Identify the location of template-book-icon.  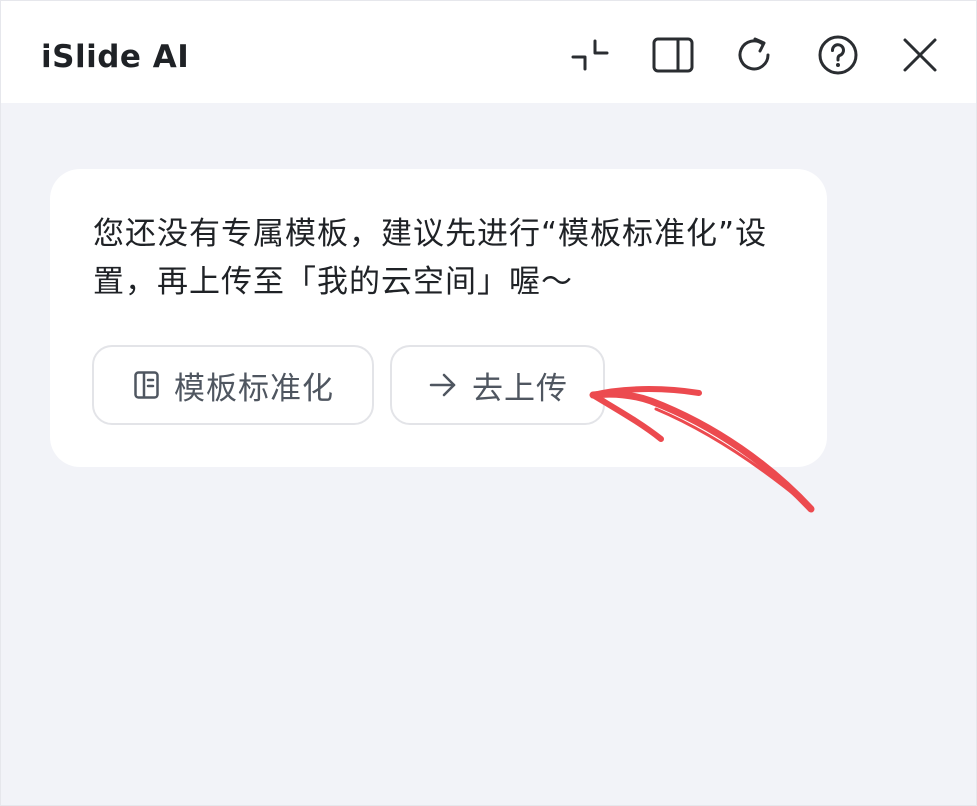
(147, 385).